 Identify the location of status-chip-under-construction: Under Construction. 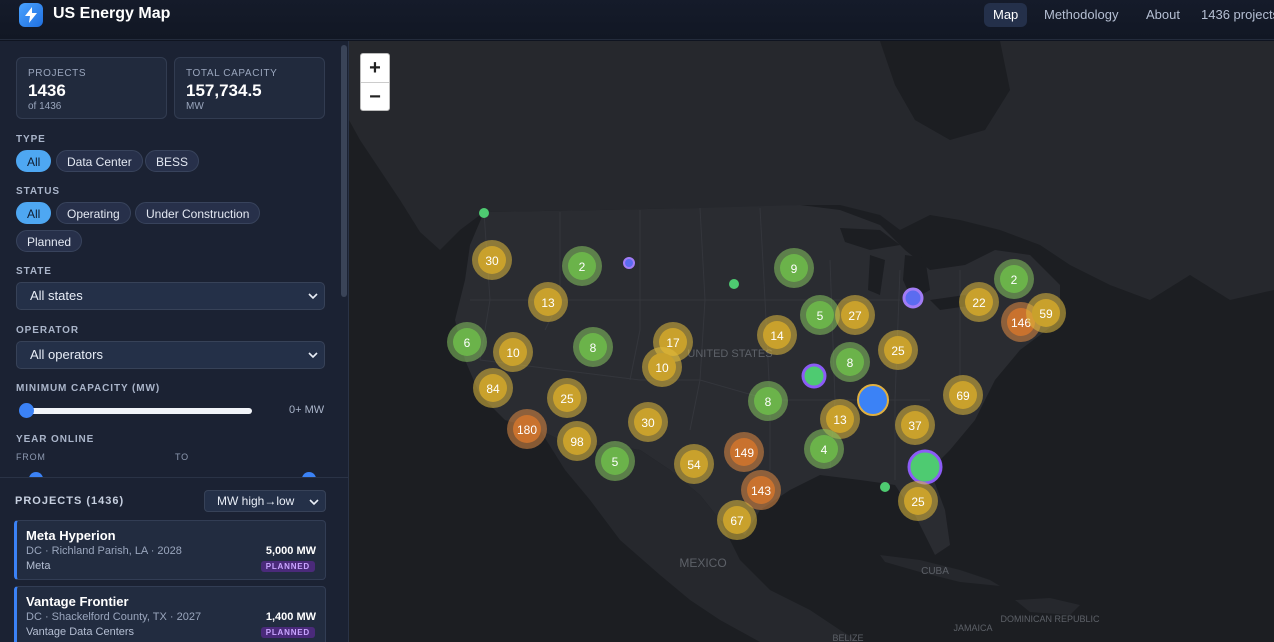
(198, 213).